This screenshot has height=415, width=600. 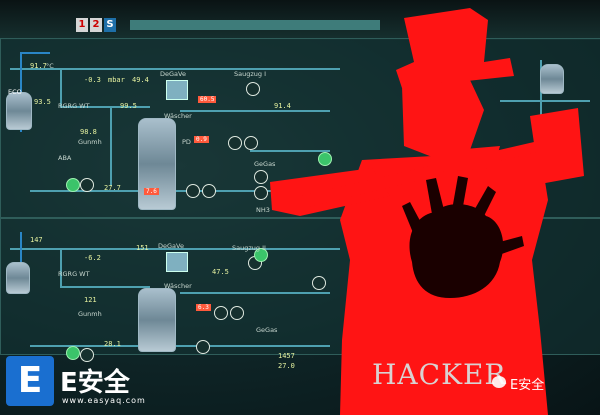 I want to click on brand-logo-letter: E, so click(x=30, y=380).